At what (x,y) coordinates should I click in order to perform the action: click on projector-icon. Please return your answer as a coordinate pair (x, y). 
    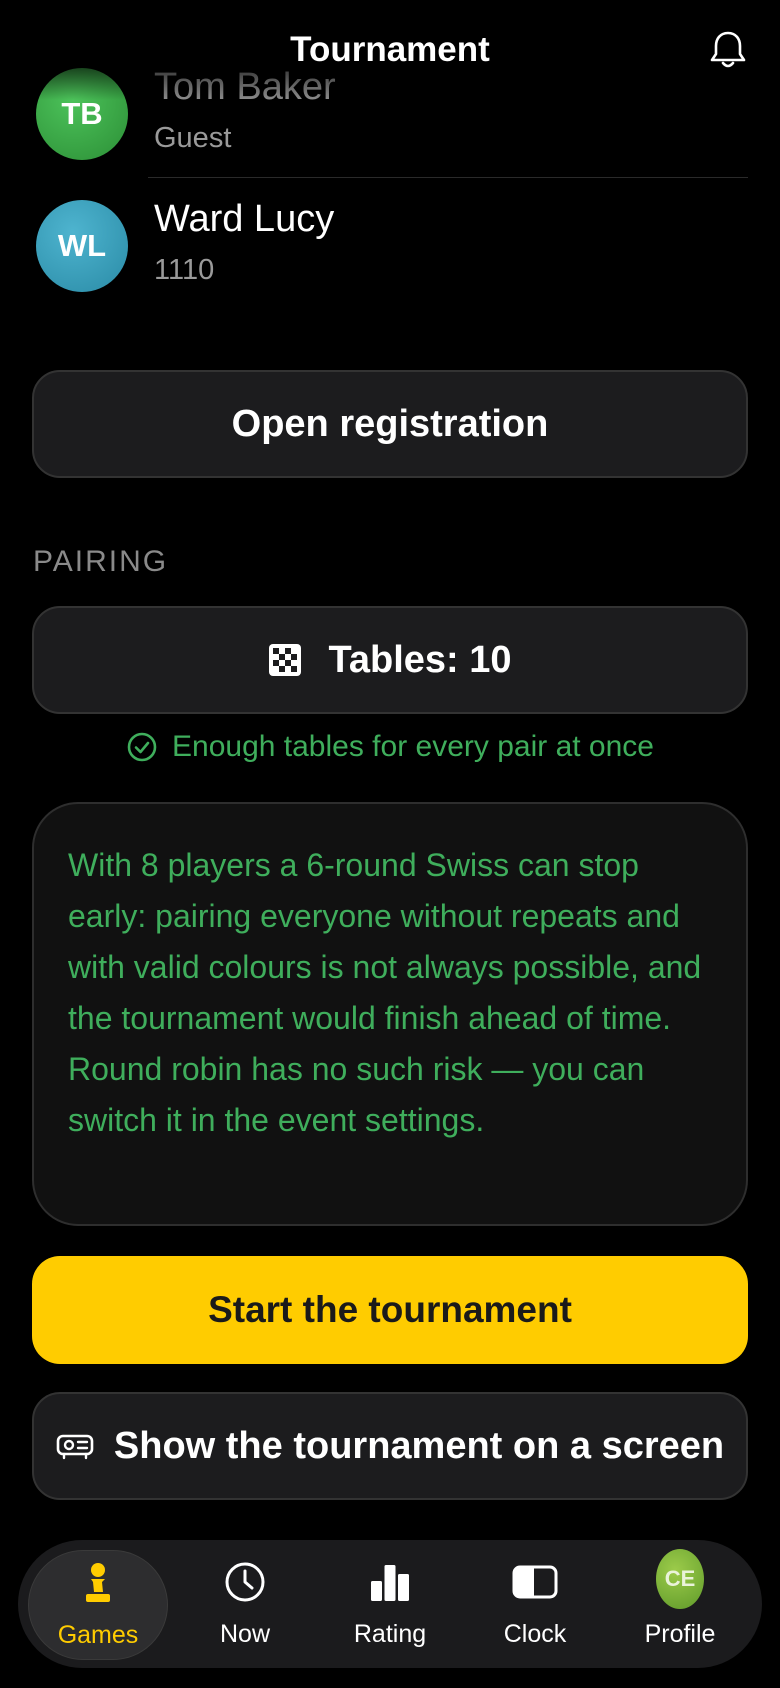
    Looking at the image, I should click on (75, 1447).